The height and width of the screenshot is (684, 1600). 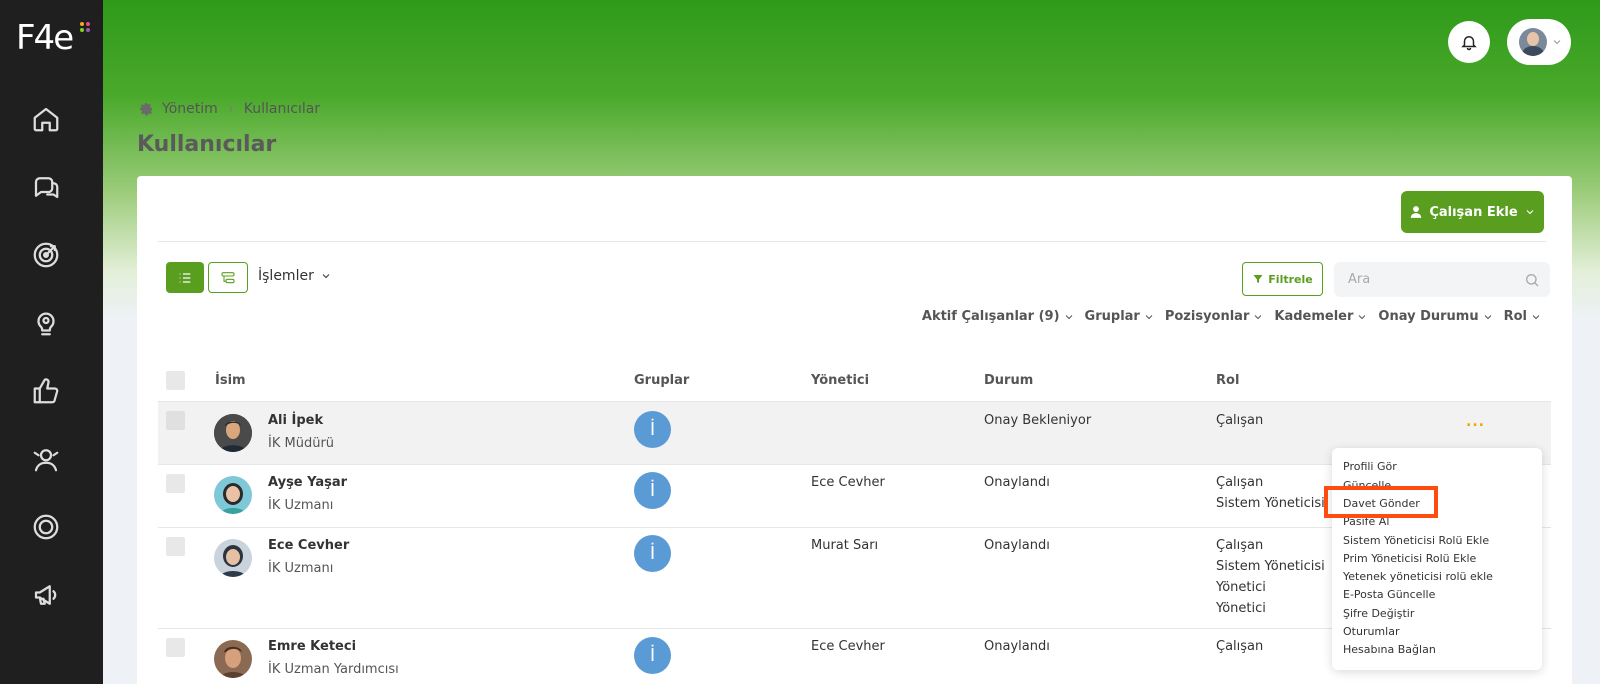 I want to click on sidebar-item-settings, so click(x=46, y=527).